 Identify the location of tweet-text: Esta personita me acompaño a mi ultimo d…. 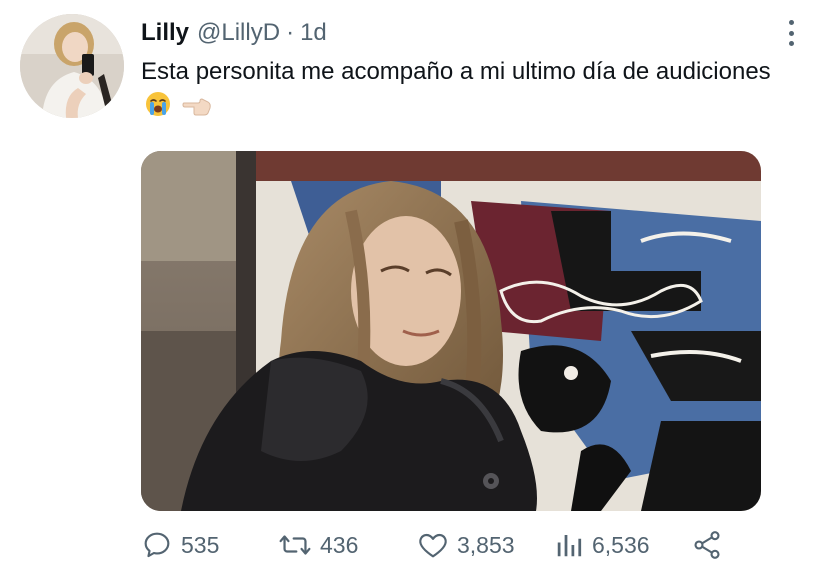
(461, 90).